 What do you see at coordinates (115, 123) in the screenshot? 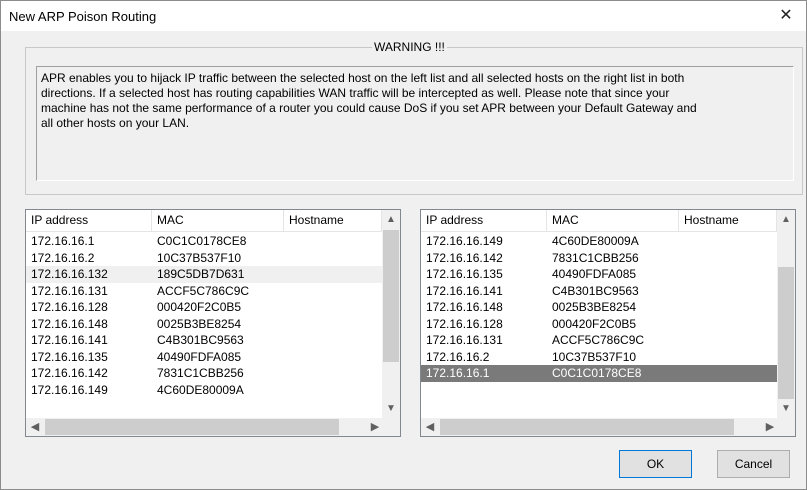
I see `warning-line: all other hosts on your LAN.` at bounding box center [115, 123].